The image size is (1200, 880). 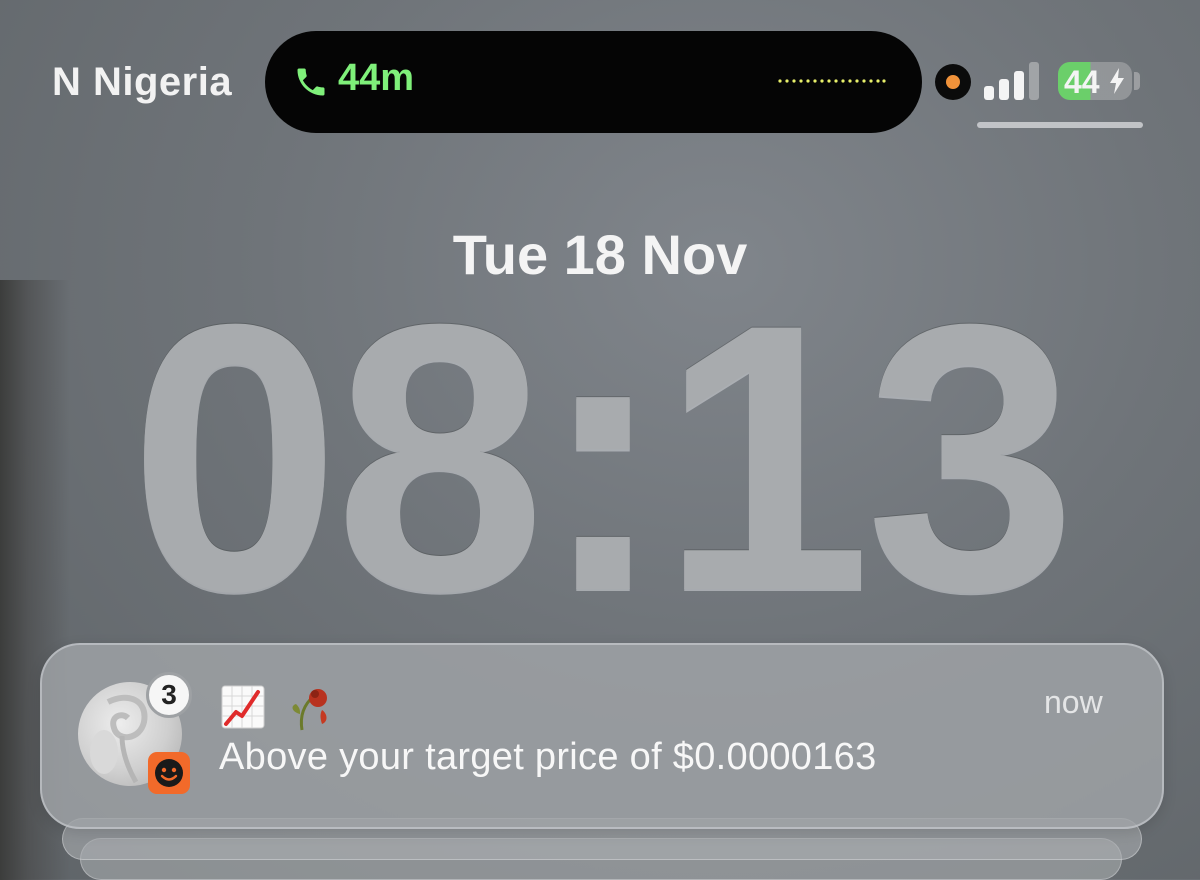 I want to click on wilted-flower-emoji, so click(x=310, y=710).